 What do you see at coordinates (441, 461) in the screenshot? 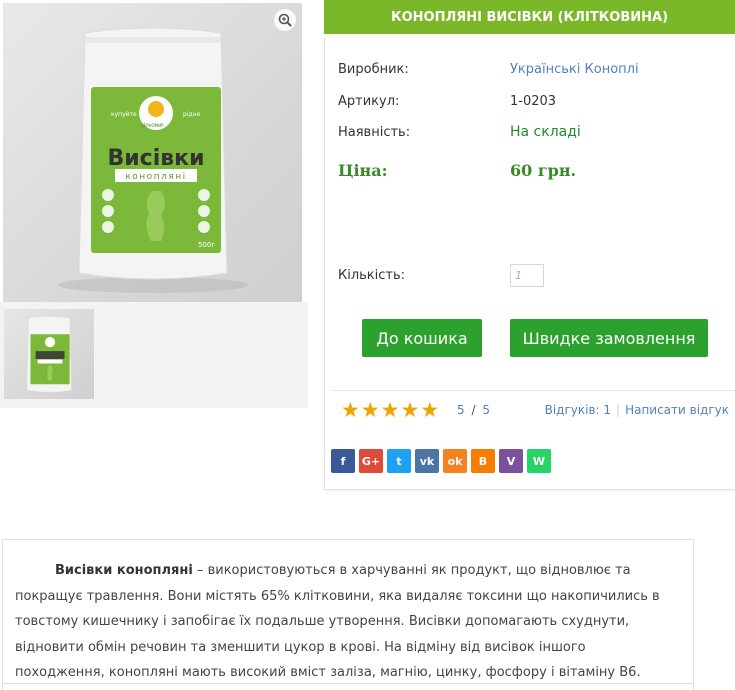
I see `social-share-buttons: f G+ t vk ok B V W` at bounding box center [441, 461].